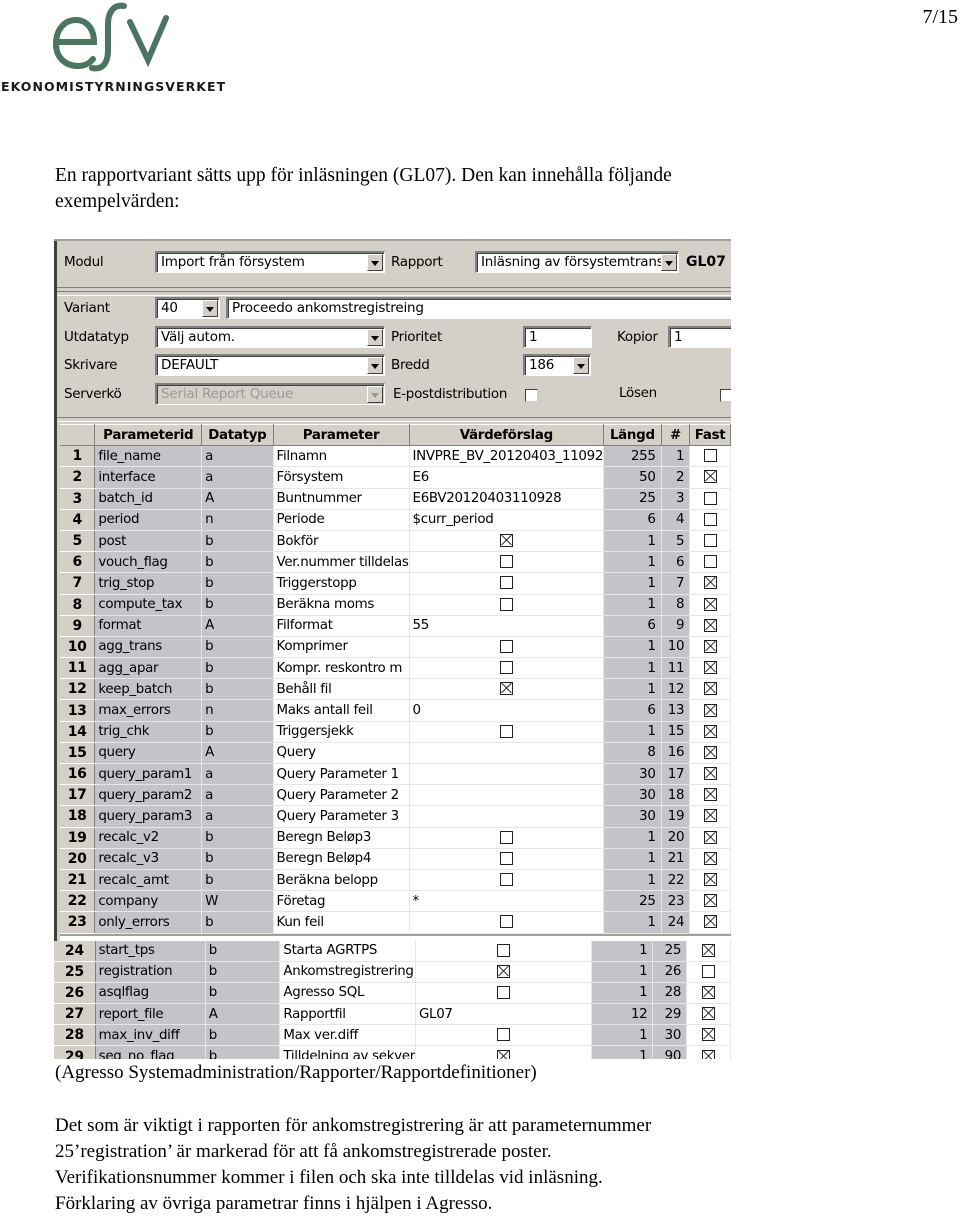  Describe the element at coordinates (395, 710) in the screenshot. I see `table-row: 13 max_errors n Maks antall feil 0 6 13` at that location.